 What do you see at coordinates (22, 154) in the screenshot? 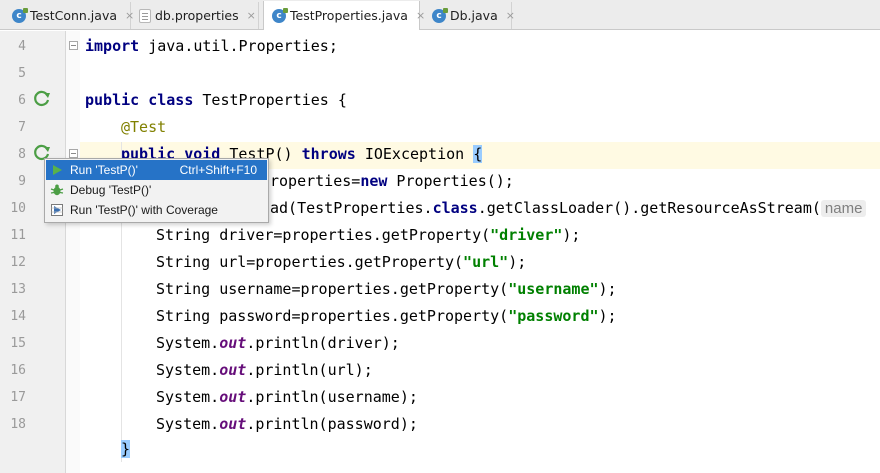
I see `line-number: 8` at bounding box center [22, 154].